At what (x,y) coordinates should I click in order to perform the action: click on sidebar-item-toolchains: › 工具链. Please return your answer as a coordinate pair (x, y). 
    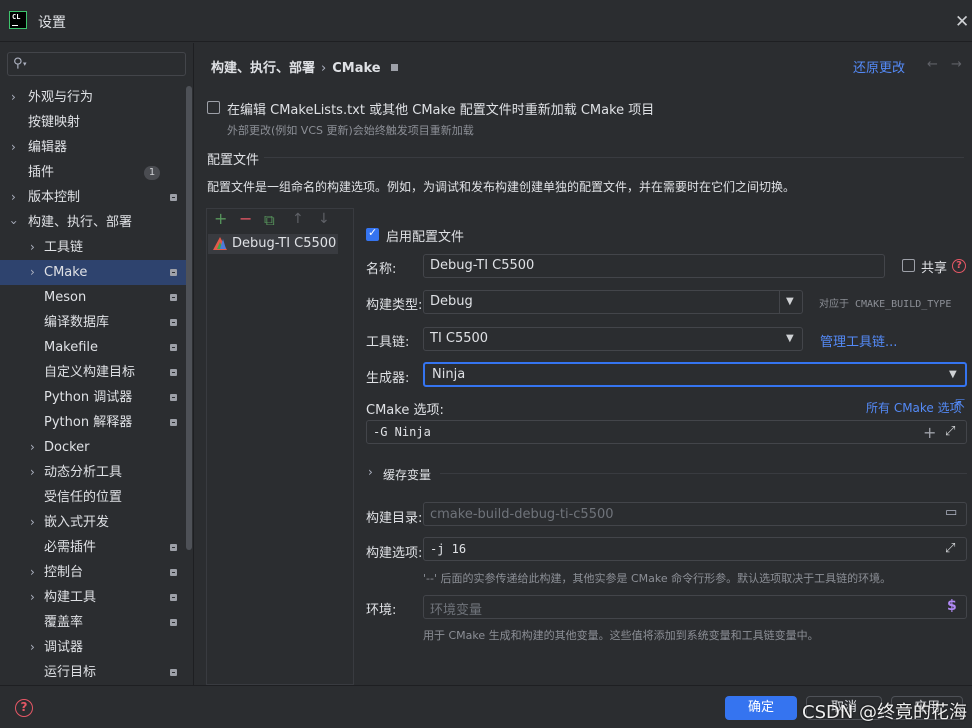
    Looking at the image, I should click on (96, 247).